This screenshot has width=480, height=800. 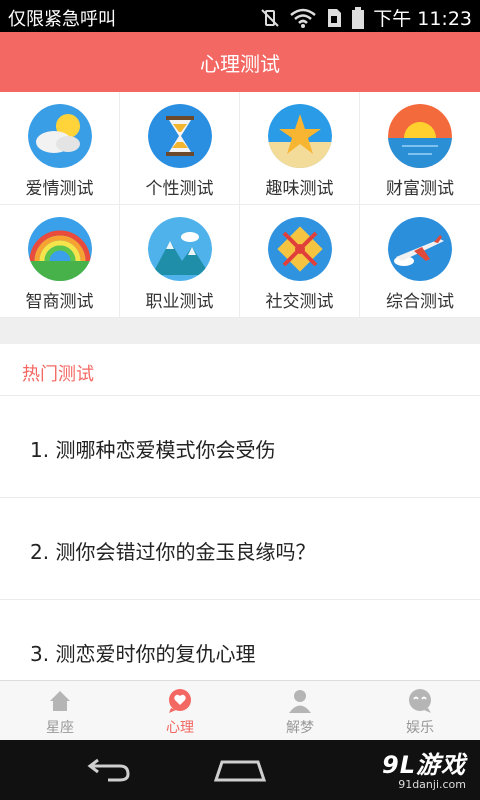 I want to click on hot-test-item-2: 2. 测你会错过你的金玉良缘吗？, so click(x=240, y=549).